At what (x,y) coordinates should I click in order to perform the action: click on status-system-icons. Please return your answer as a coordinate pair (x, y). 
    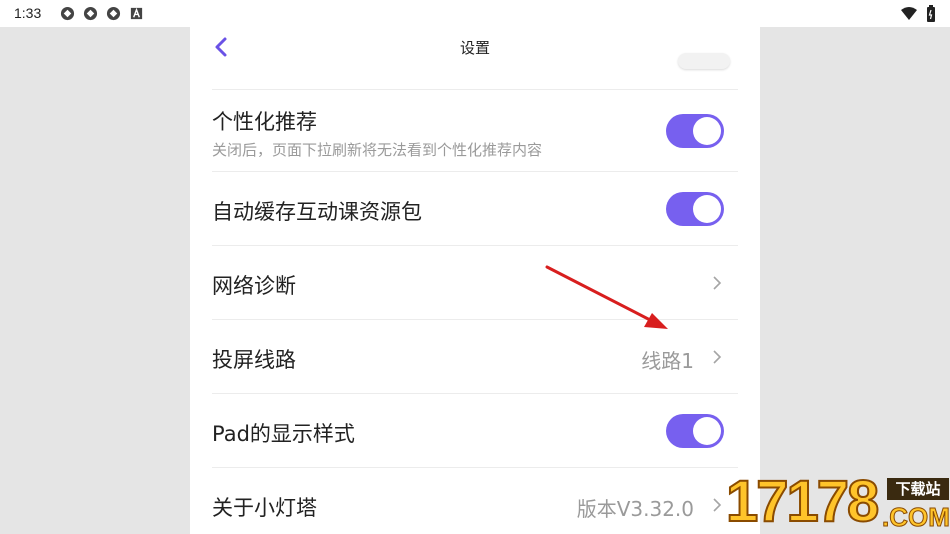
    Looking at the image, I should click on (918, 13).